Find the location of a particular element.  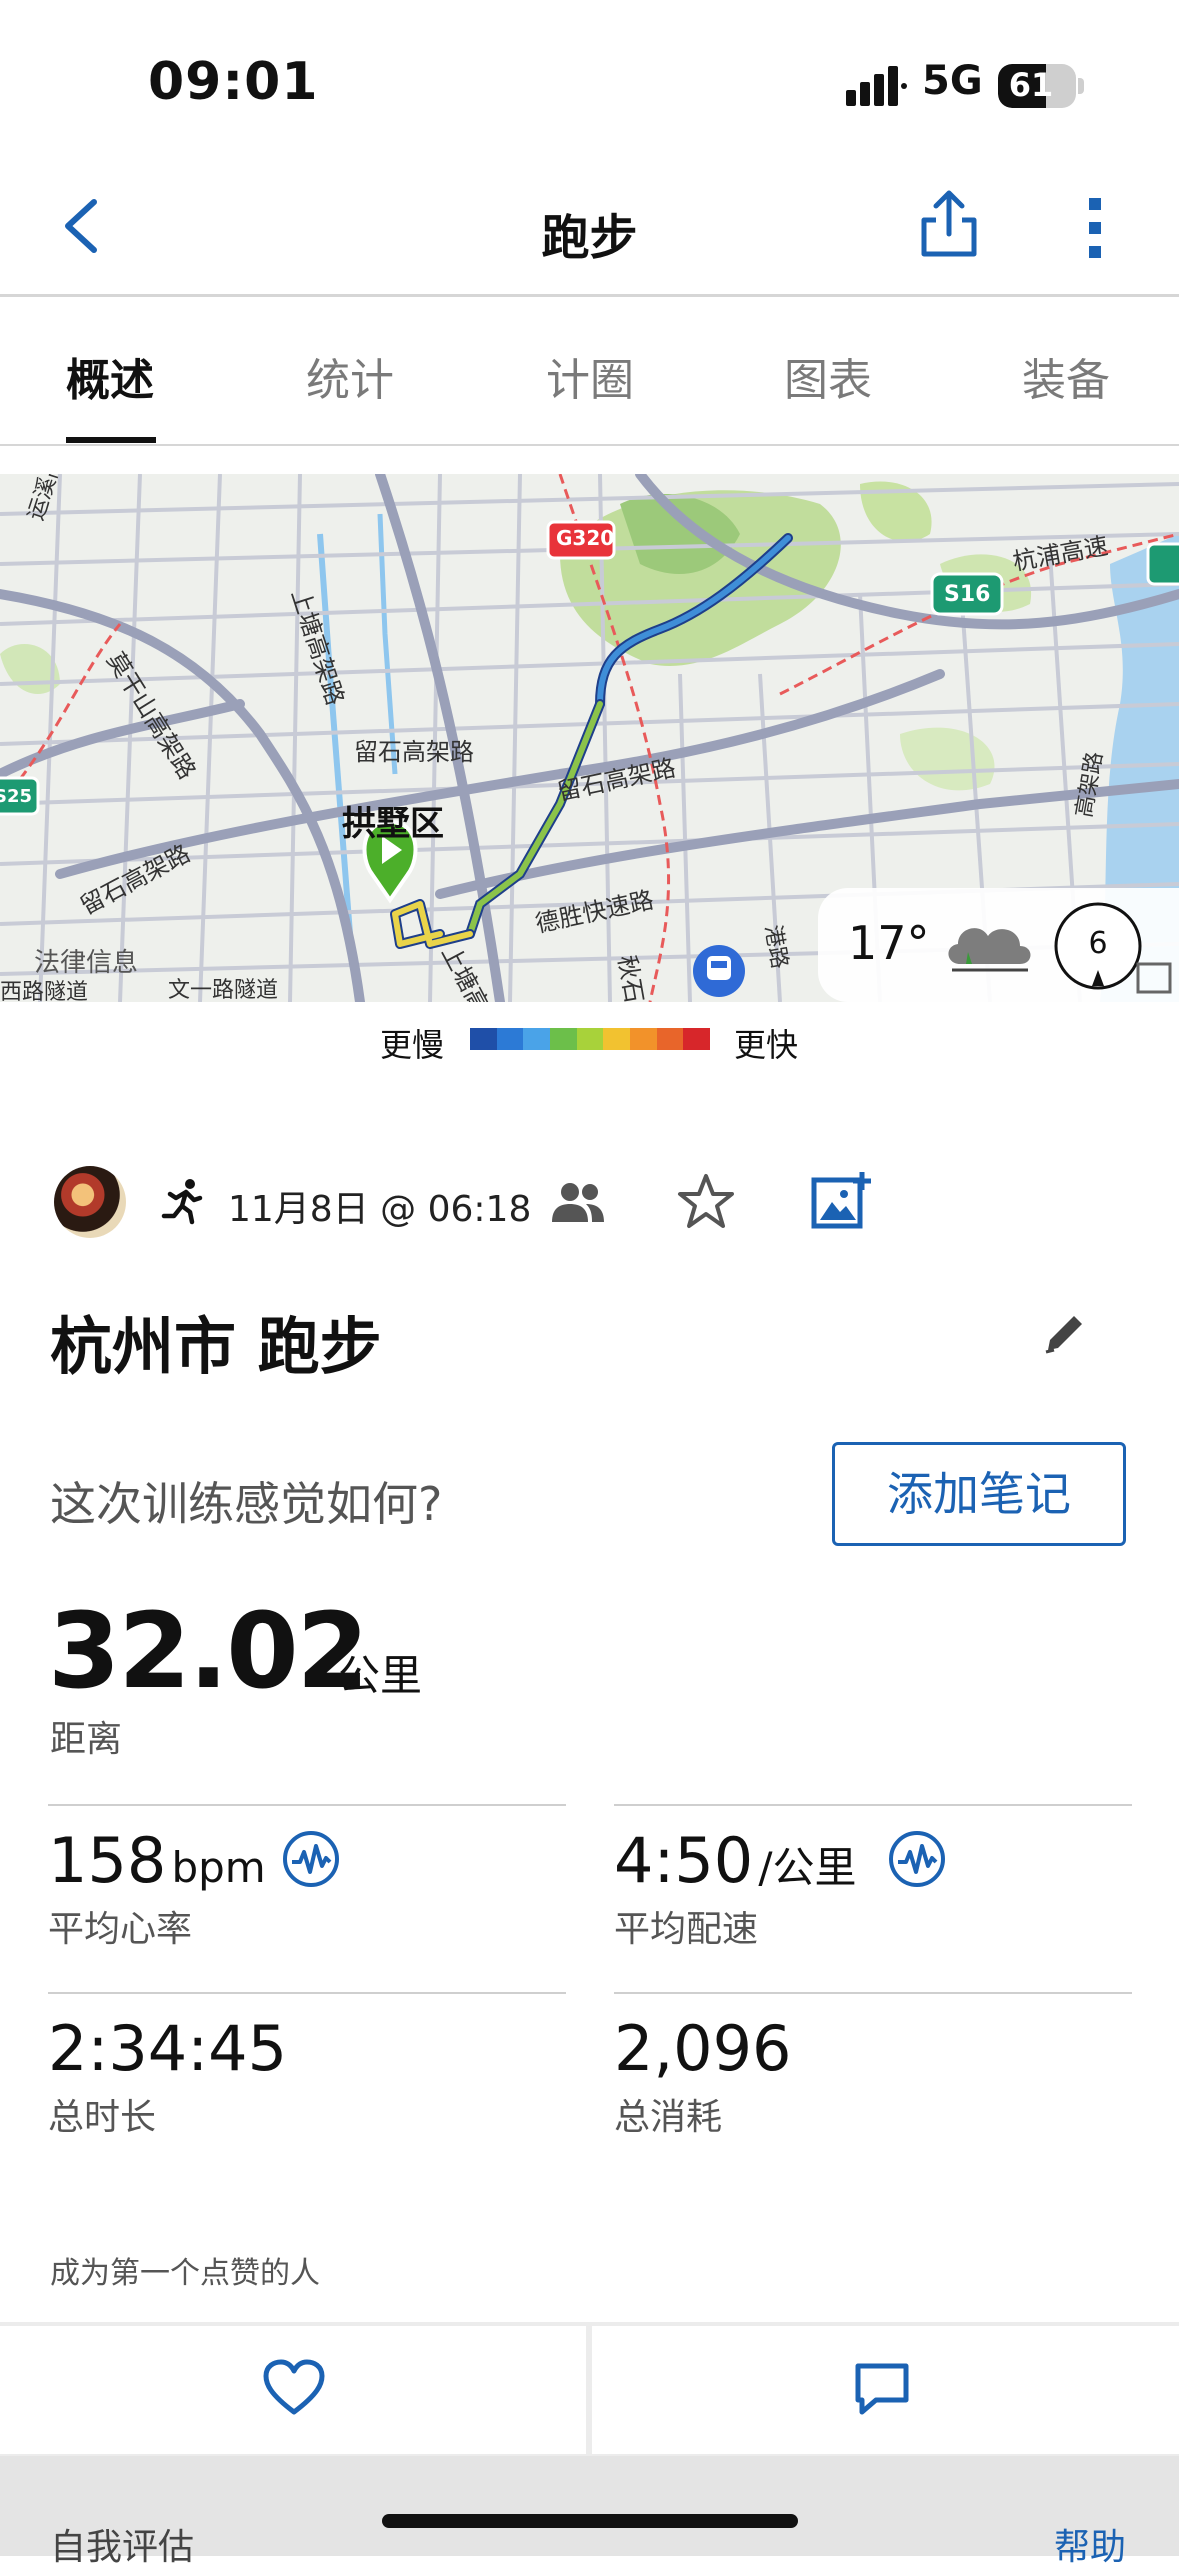

battery-indicator: 61 is located at coordinates (1037, 86).